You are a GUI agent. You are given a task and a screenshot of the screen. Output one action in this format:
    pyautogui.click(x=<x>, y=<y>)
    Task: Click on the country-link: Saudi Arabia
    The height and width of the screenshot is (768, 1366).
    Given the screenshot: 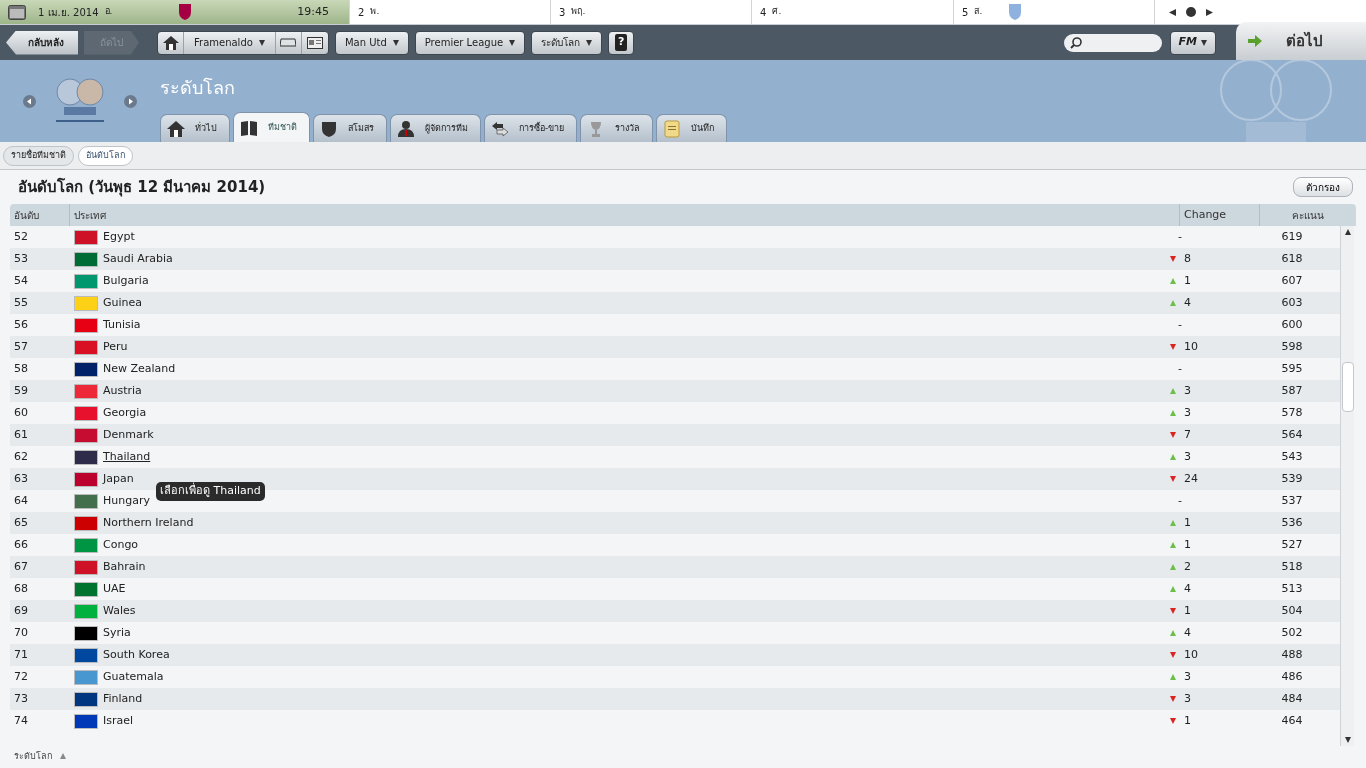 What is the action you would take?
    pyautogui.click(x=138, y=259)
    